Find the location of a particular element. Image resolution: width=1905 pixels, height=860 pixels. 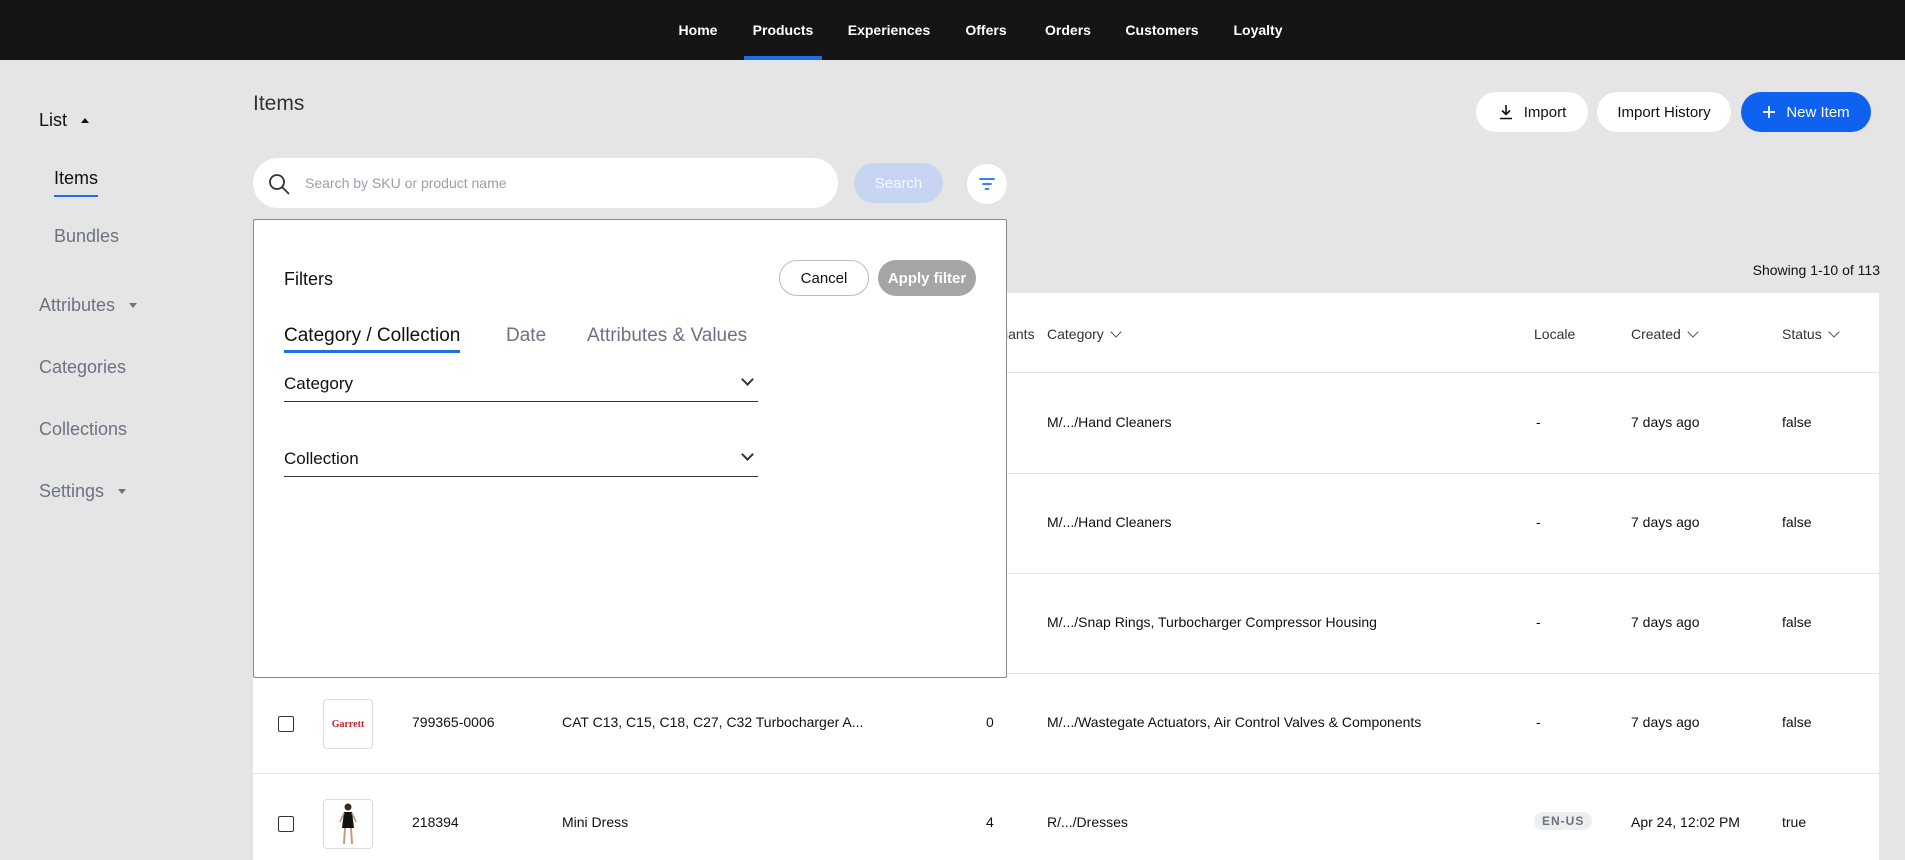

sidebar-item-label: Settings is located at coordinates (72, 491).